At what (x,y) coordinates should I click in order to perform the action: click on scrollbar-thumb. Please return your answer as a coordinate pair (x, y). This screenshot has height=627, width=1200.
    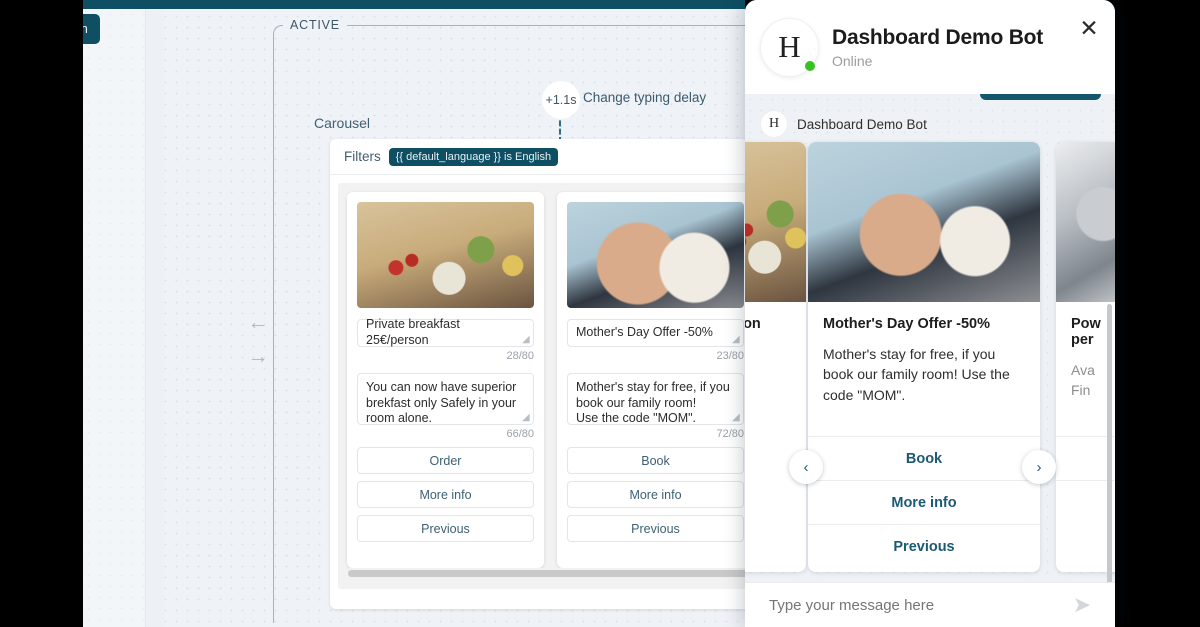
    Looking at the image, I should click on (546, 573).